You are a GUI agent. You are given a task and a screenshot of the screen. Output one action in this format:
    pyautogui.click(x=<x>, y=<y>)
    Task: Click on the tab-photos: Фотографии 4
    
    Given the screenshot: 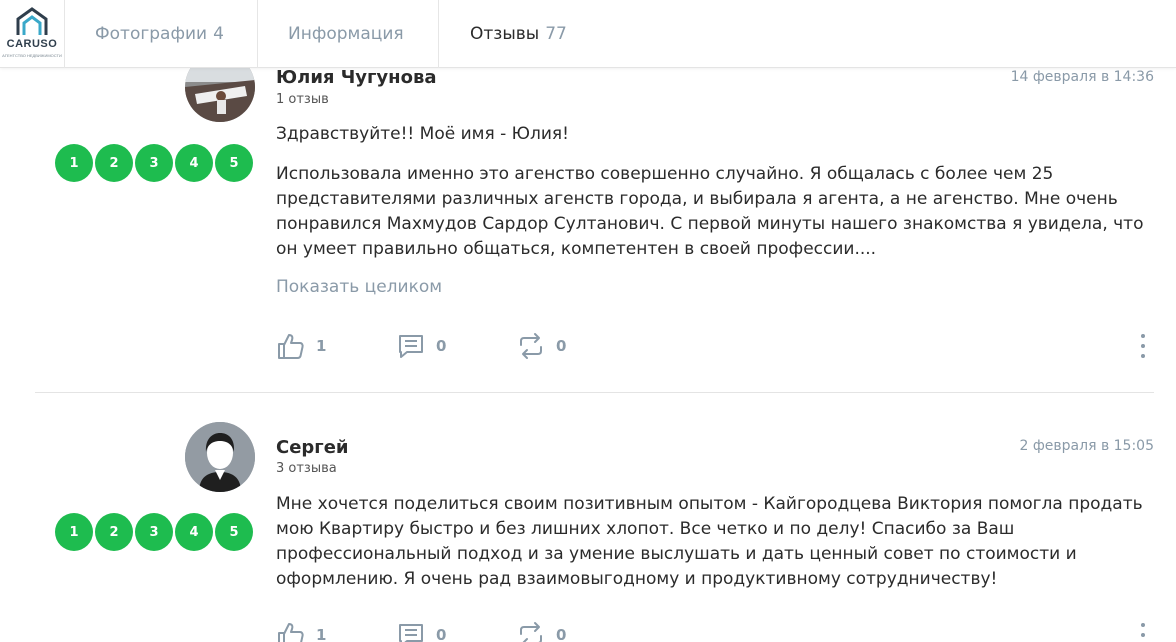 What is the action you would take?
    pyautogui.click(x=161, y=34)
    